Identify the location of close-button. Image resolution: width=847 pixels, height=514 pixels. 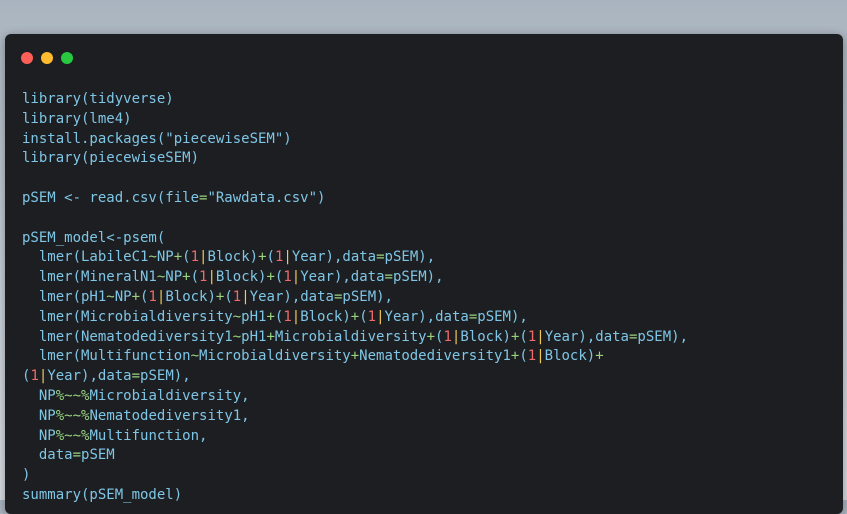
(27, 58).